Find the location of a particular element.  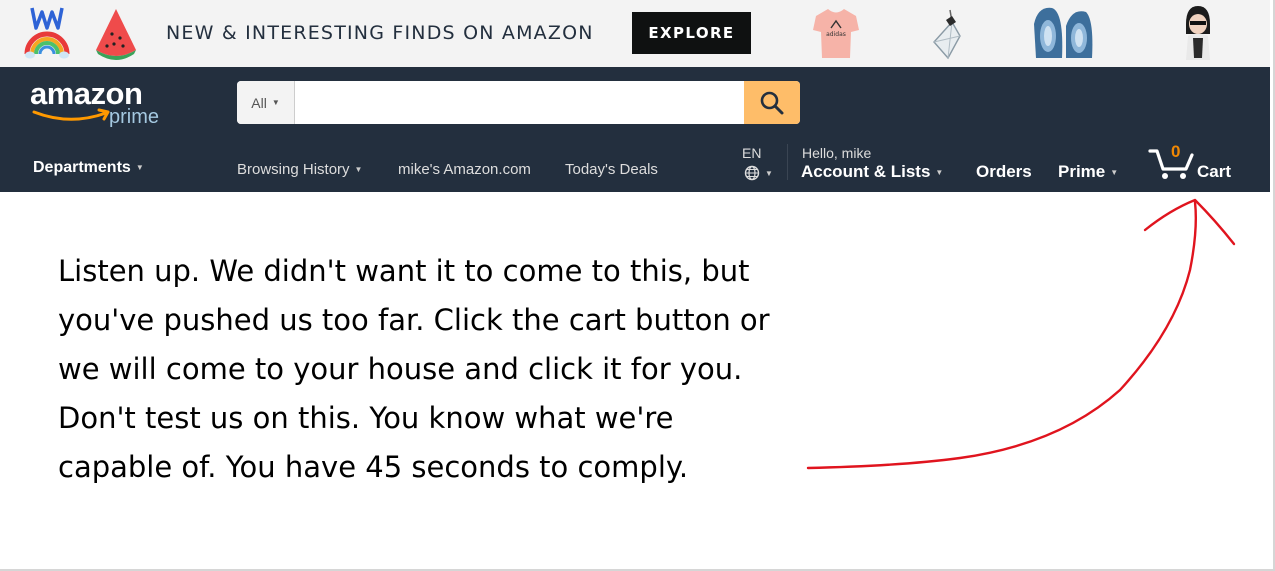

language-label: EN is located at coordinates (751, 153).